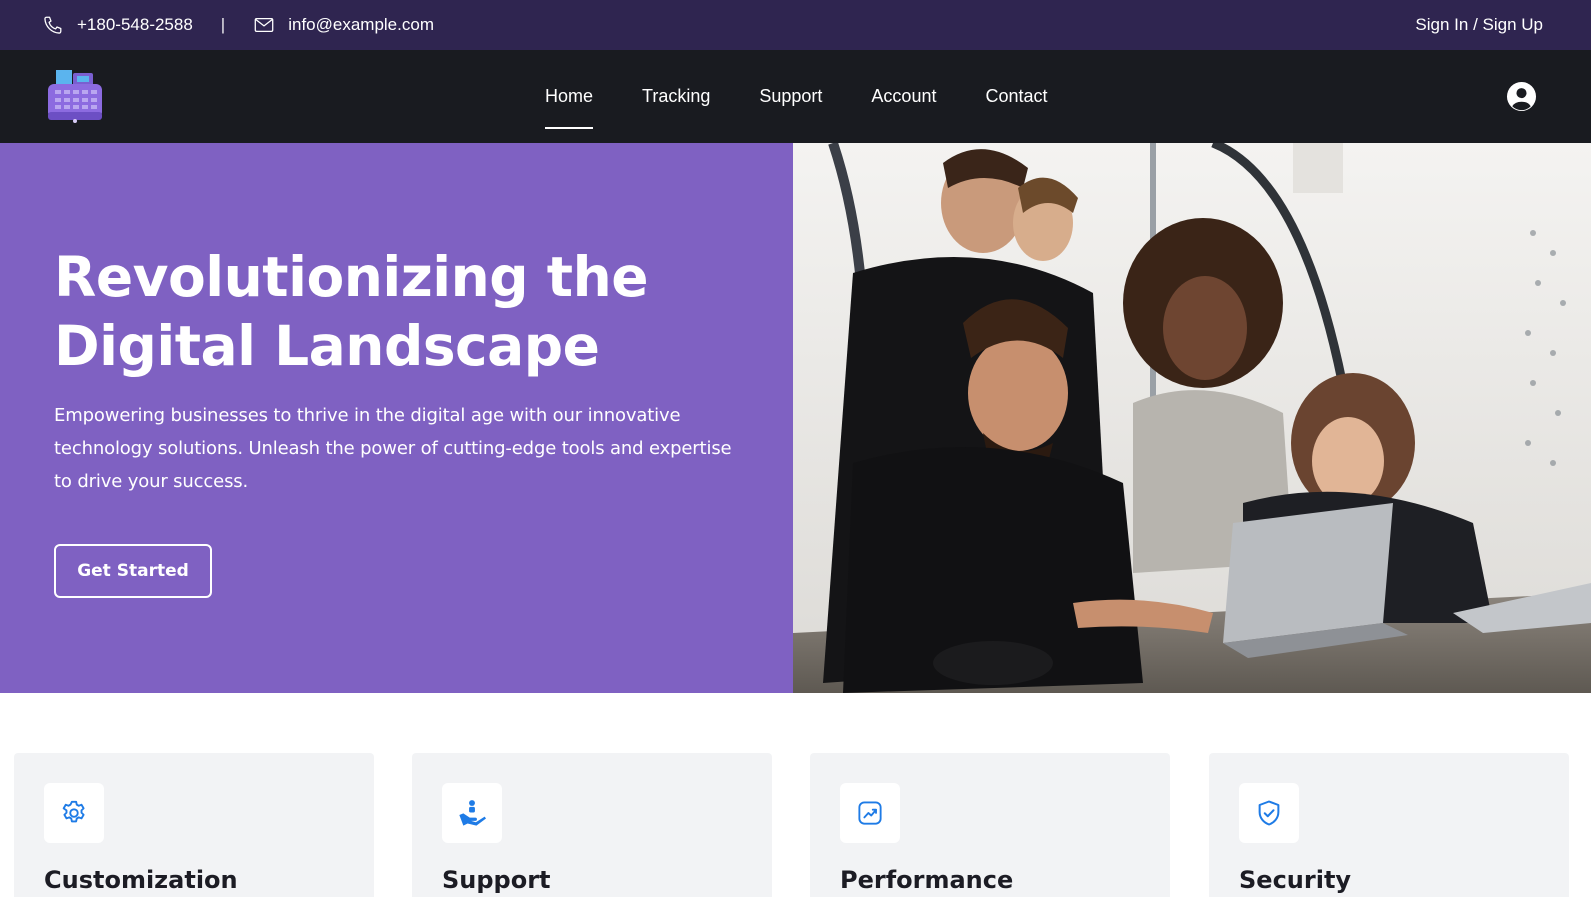 The width and height of the screenshot is (1591, 897). Describe the element at coordinates (870, 813) in the screenshot. I see `trending-up-icon` at that location.